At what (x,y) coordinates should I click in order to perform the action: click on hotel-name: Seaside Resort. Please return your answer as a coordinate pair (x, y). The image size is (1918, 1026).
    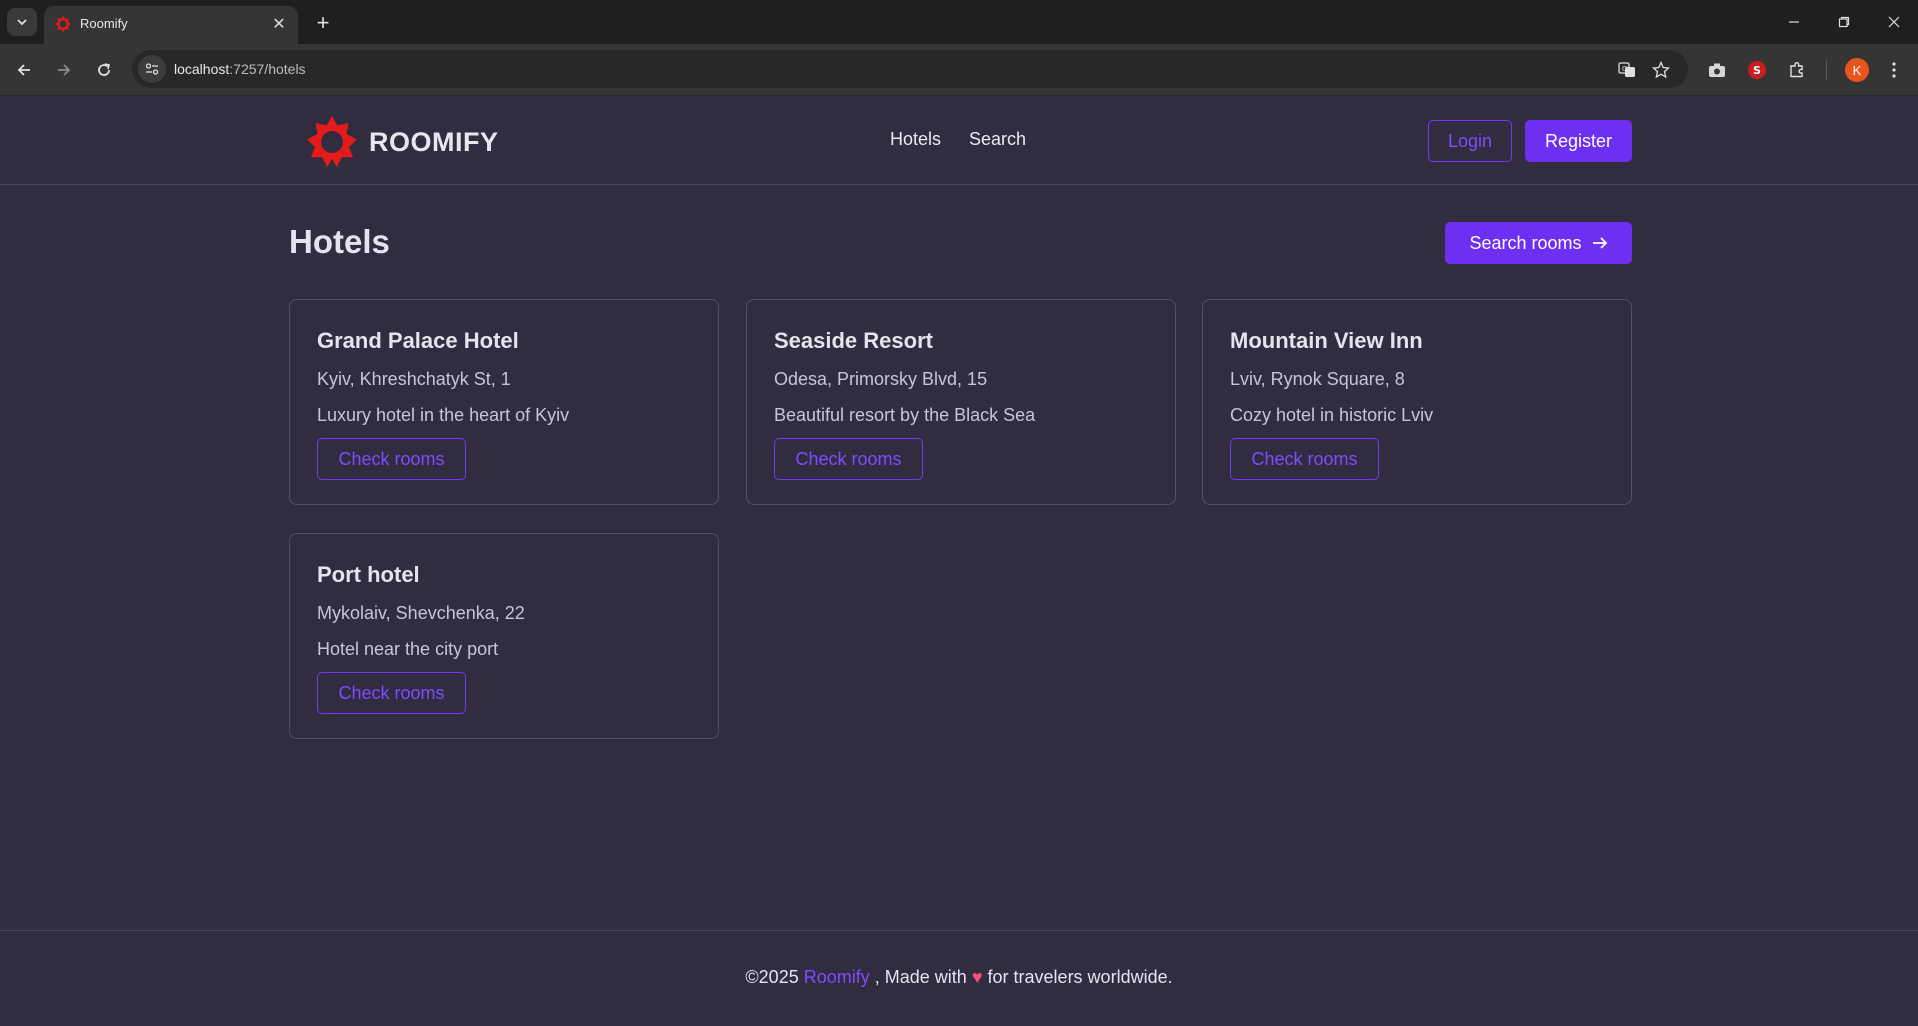
    Looking at the image, I should click on (853, 340).